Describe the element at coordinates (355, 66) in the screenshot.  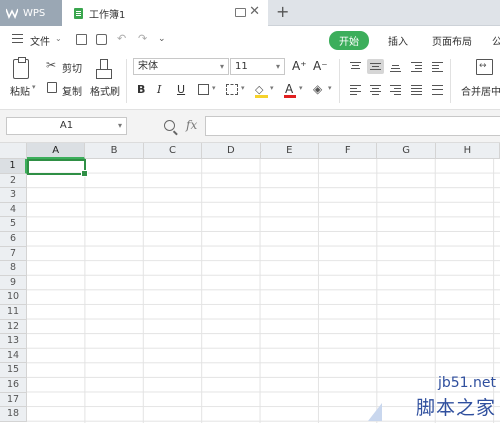
I see `align-top-icon` at that location.